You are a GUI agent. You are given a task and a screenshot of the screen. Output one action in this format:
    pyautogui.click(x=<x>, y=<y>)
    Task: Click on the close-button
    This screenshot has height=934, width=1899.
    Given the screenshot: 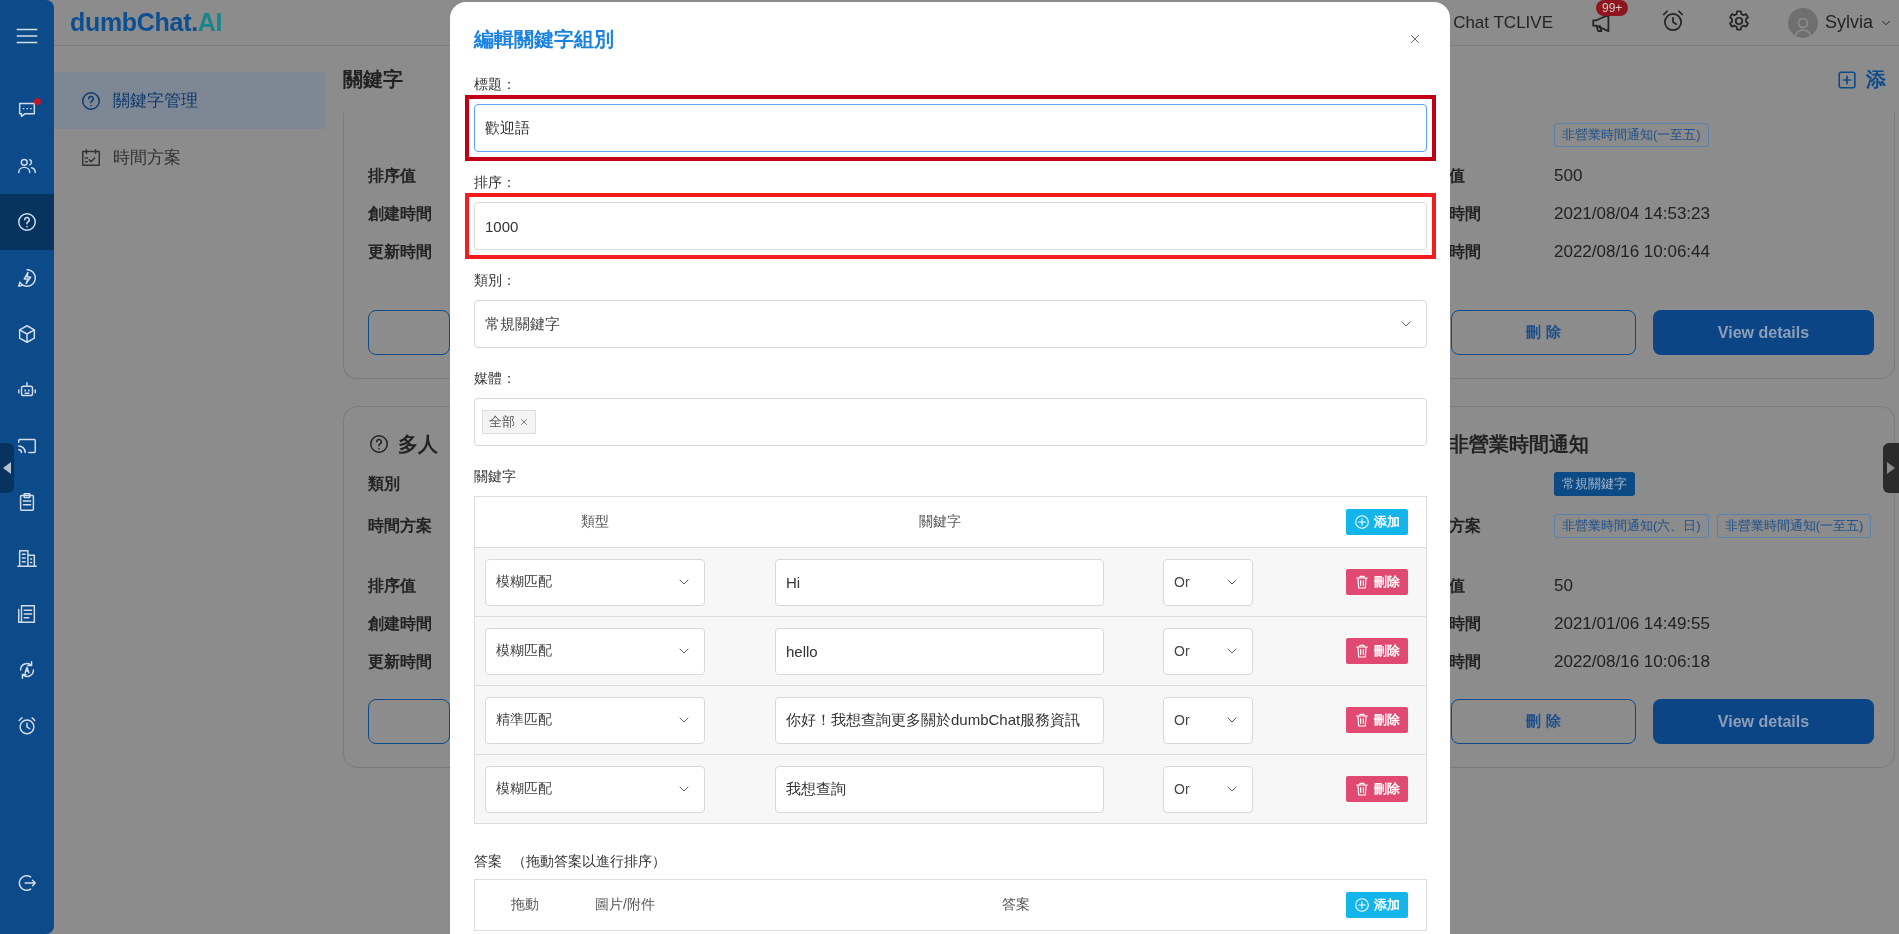 What is the action you would take?
    pyautogui.click(x=1415, y=39)
    